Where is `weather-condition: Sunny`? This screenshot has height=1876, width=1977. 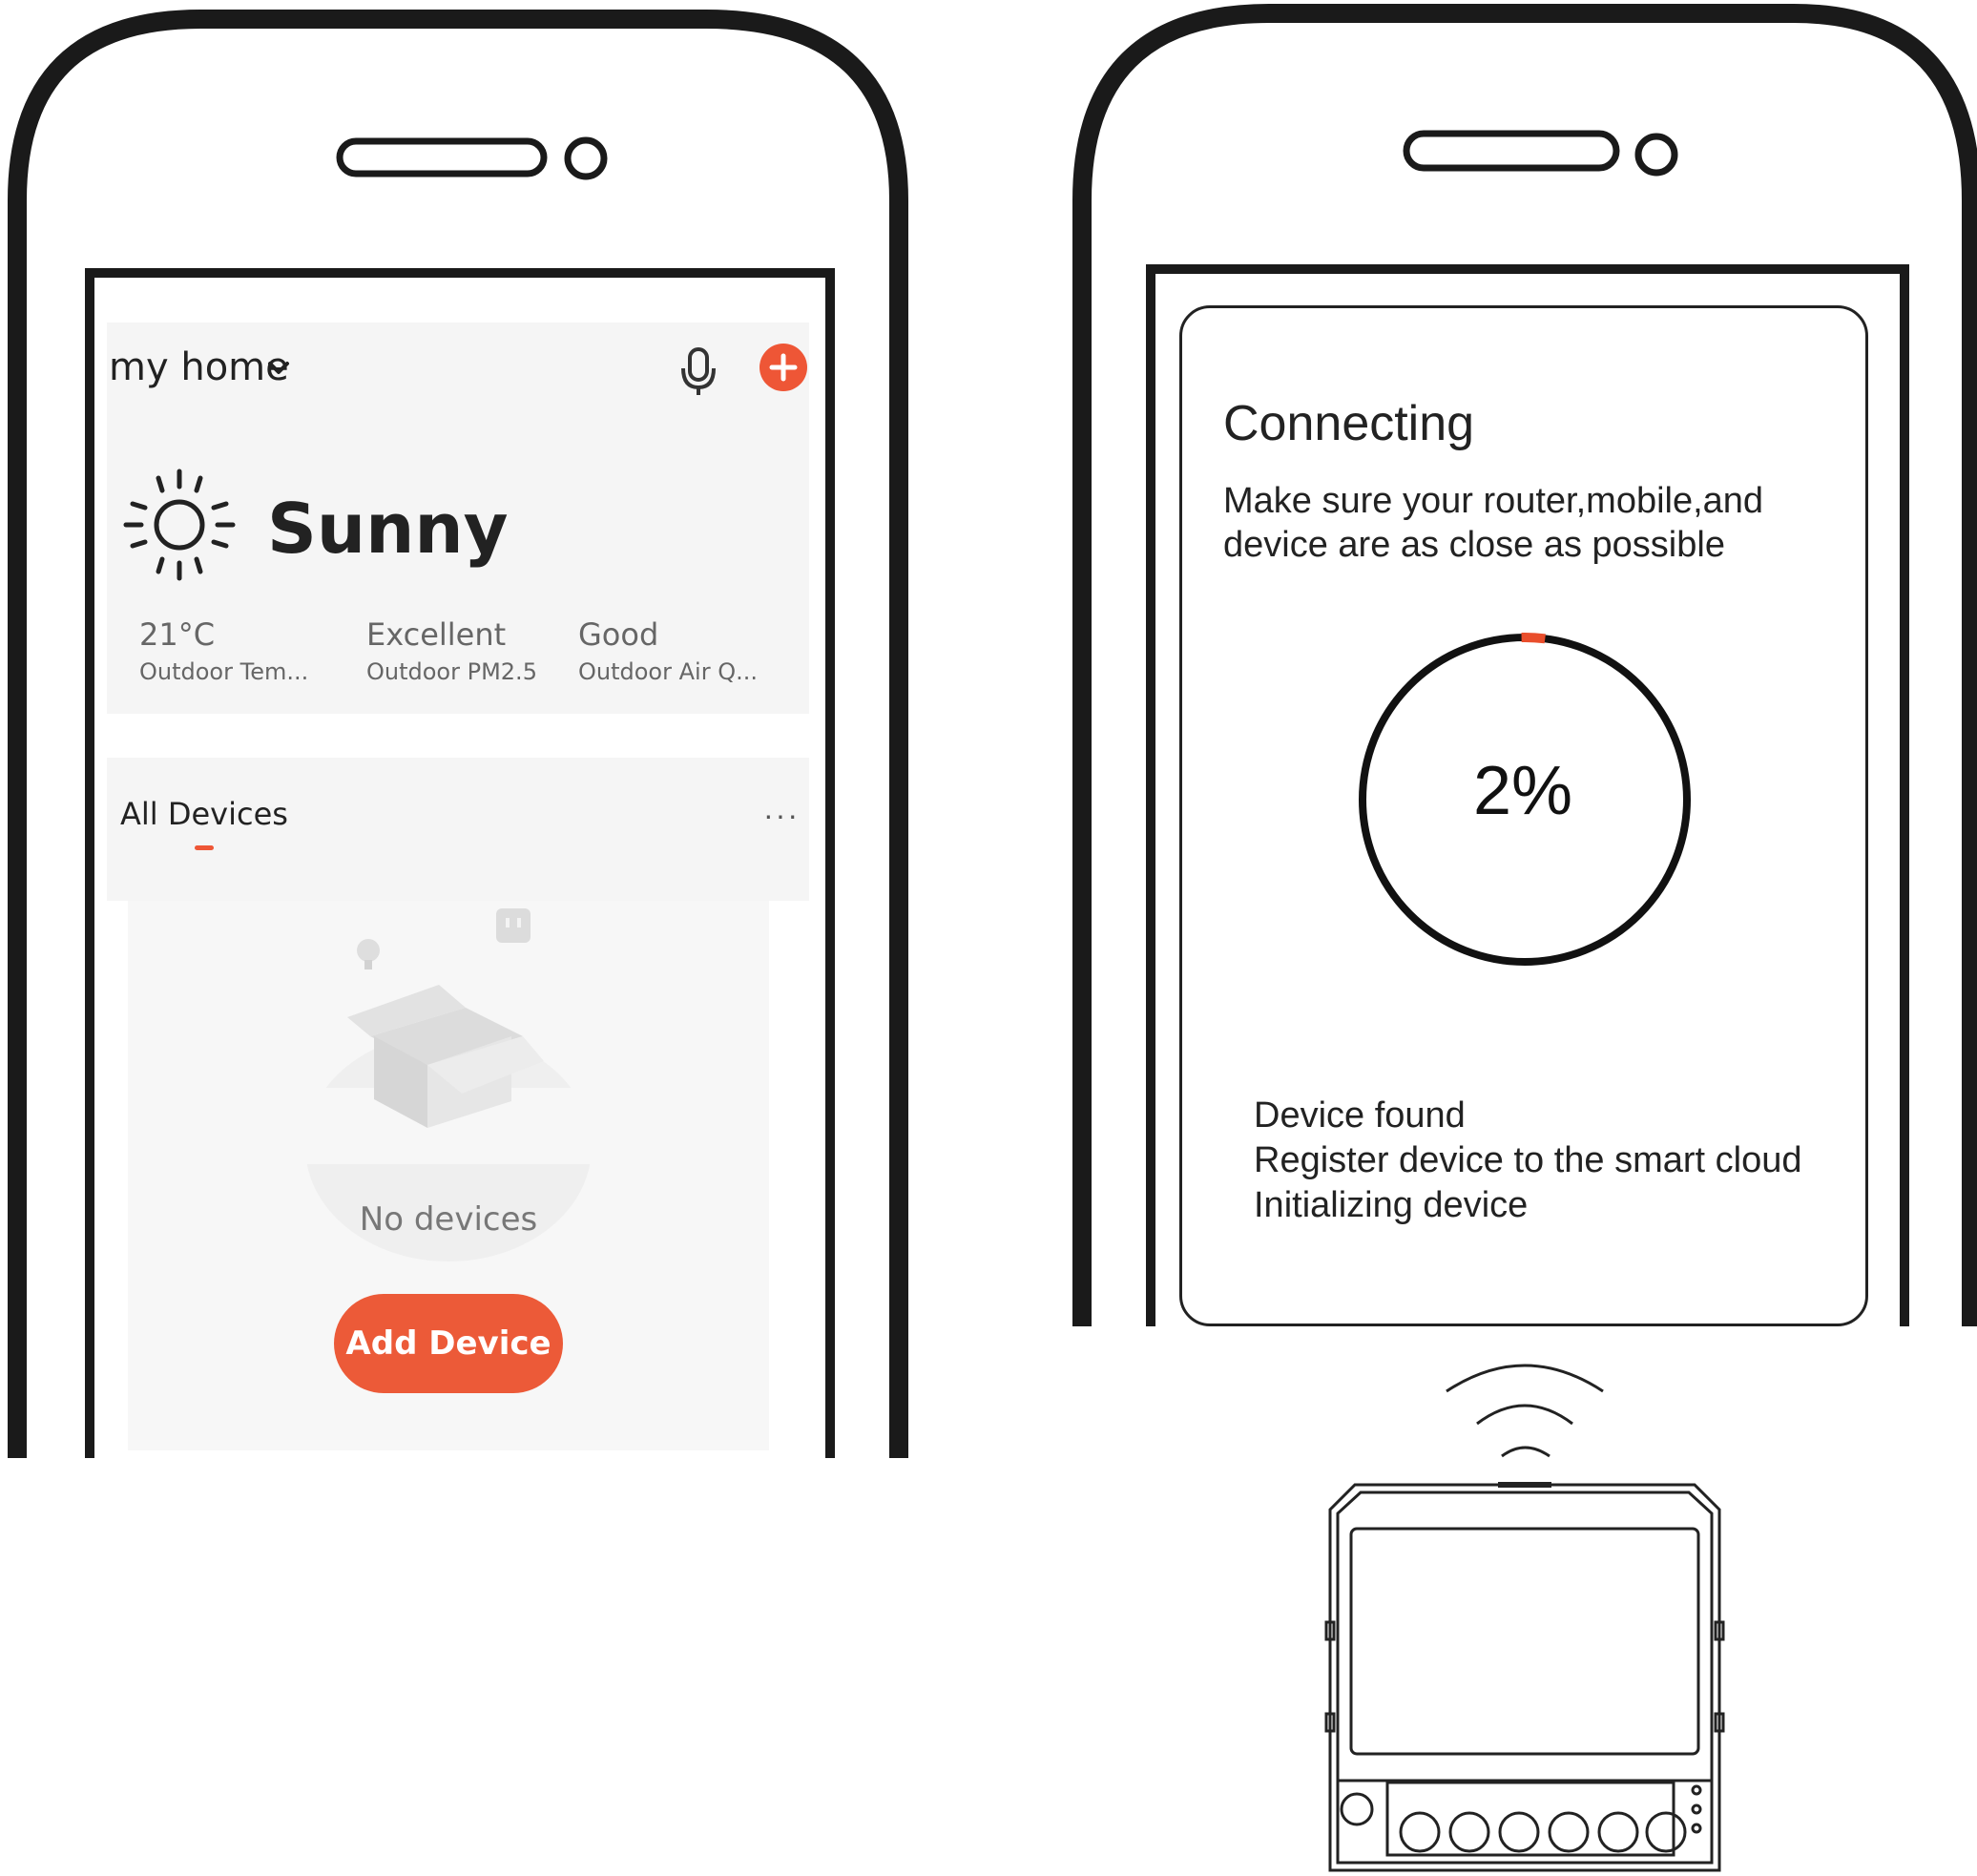 weather-condition: Sunny is located at coordinates (388, 529).